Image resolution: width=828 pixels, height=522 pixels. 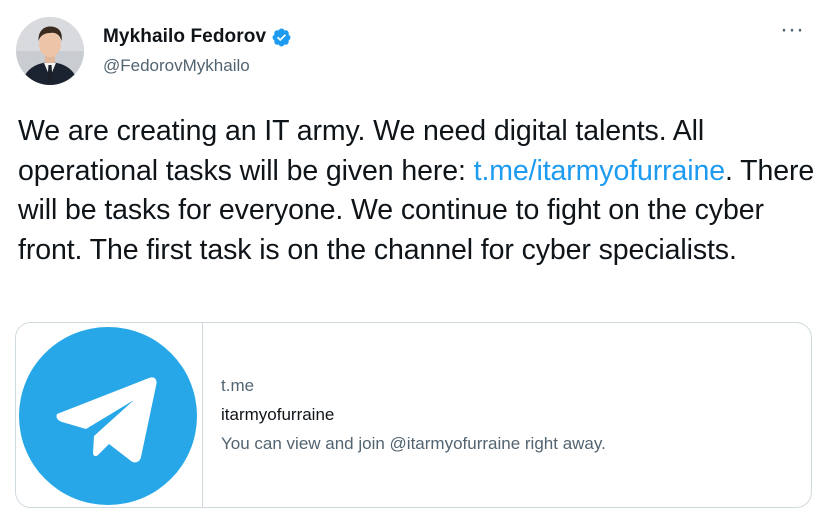 What do you see at coordinates (197, 66) in the screenshot?
I see `user-handle: @FedorovMykhailo` at bounding box center [197, 66].